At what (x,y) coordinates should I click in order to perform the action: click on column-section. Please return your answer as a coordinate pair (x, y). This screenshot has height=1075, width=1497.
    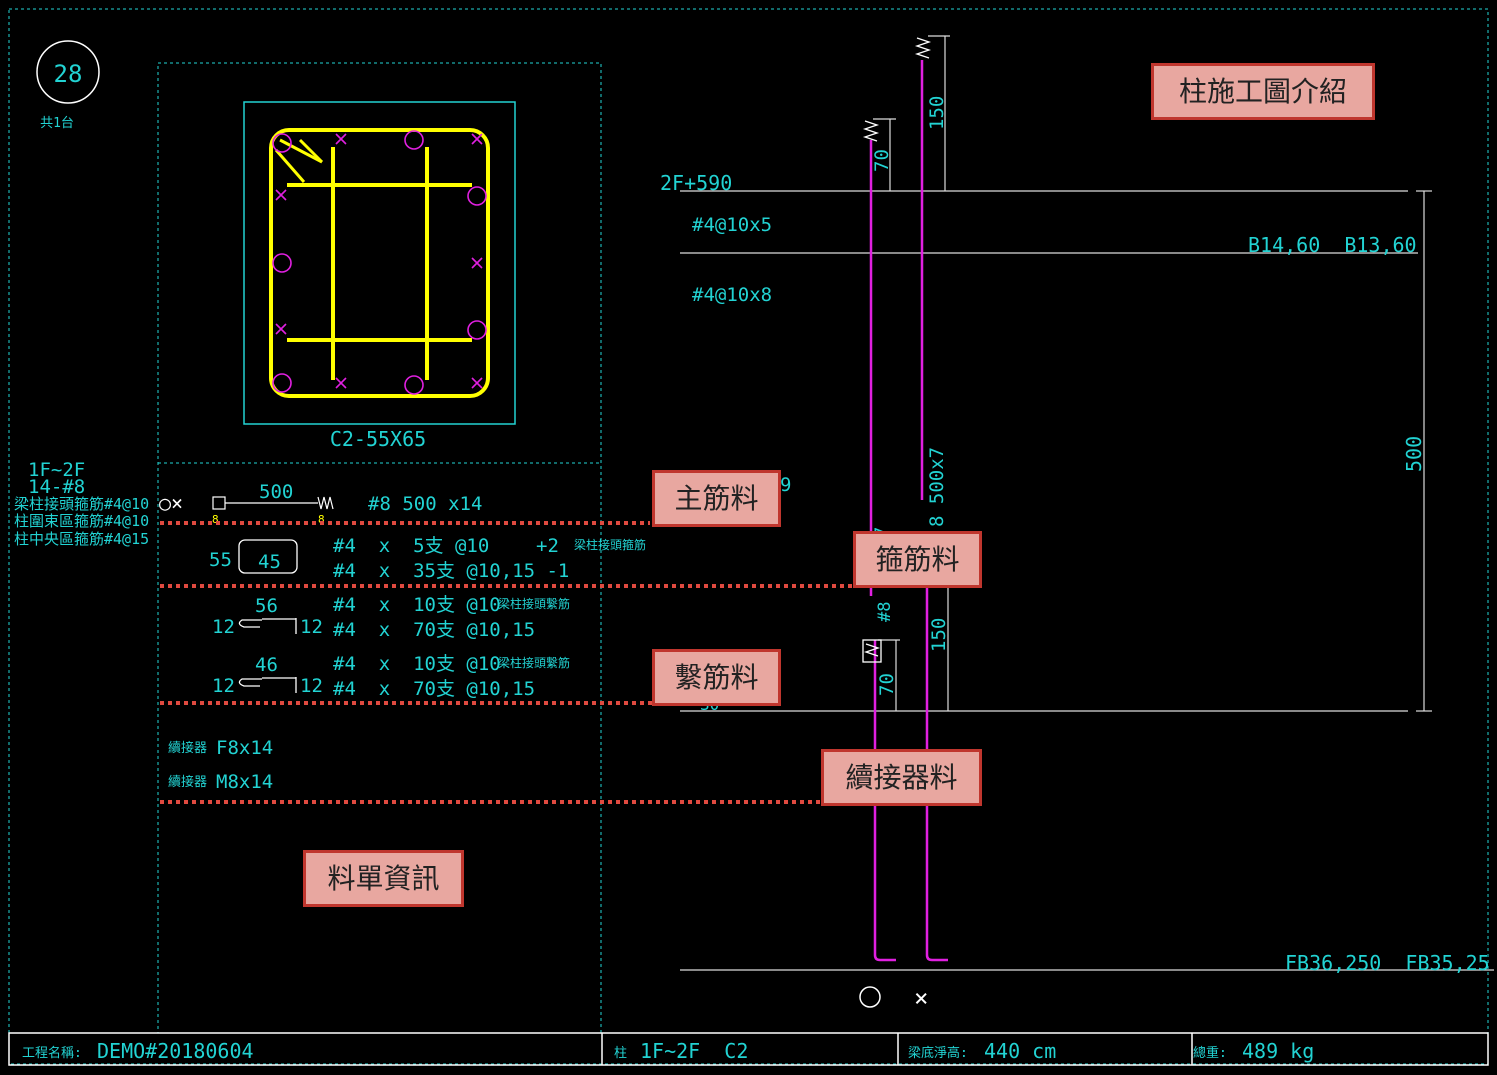
    Looking at the image, I should click on (379, 263).